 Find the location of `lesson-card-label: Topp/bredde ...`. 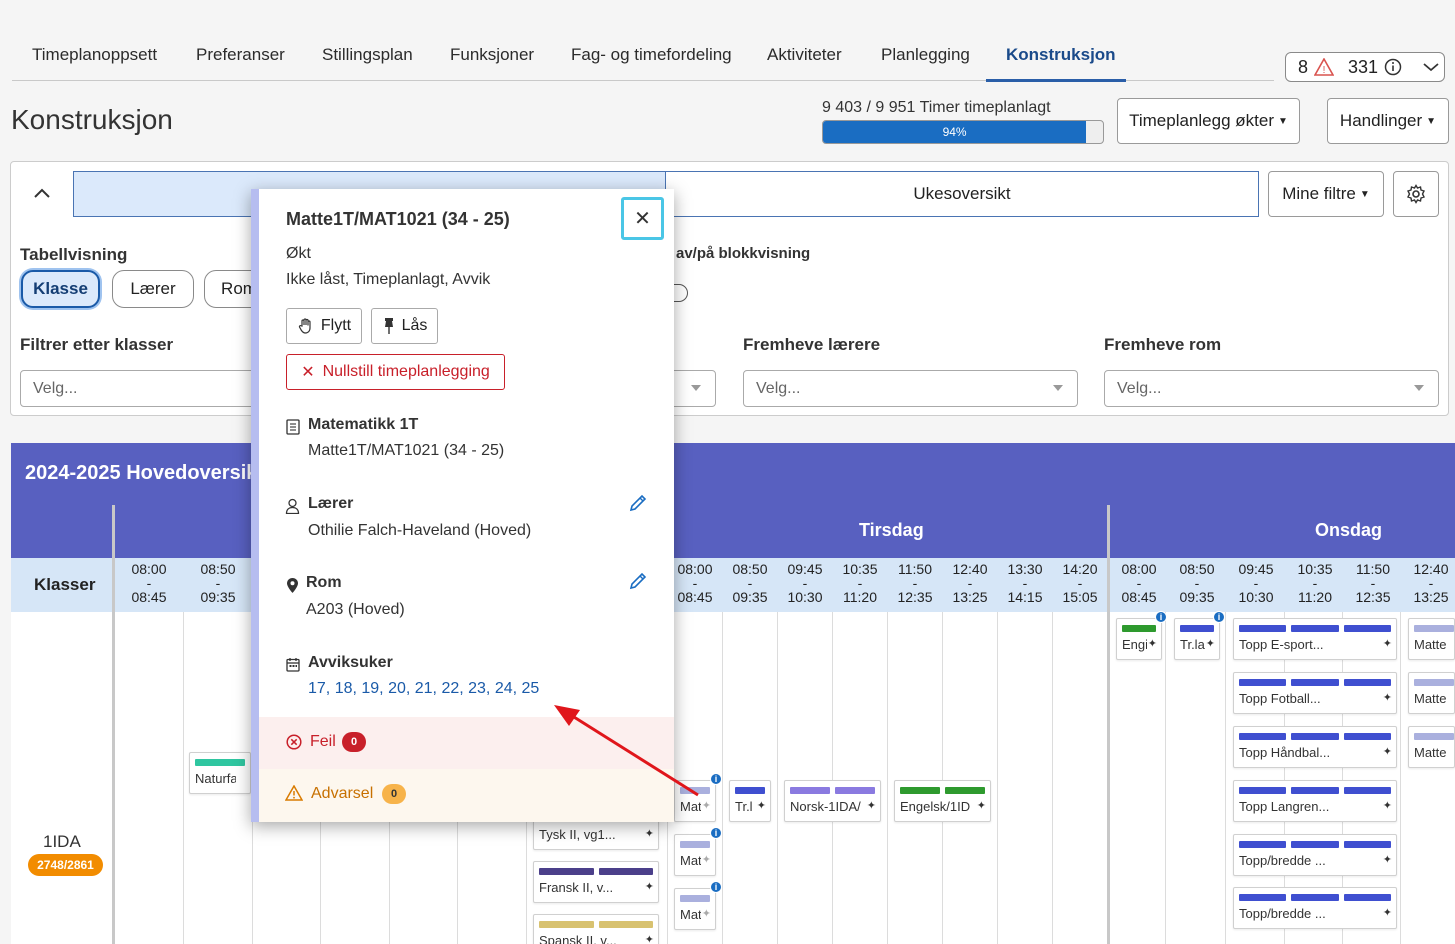

lesson-card-label: Topp/bredde ... is located at coordinates (1282, 913).